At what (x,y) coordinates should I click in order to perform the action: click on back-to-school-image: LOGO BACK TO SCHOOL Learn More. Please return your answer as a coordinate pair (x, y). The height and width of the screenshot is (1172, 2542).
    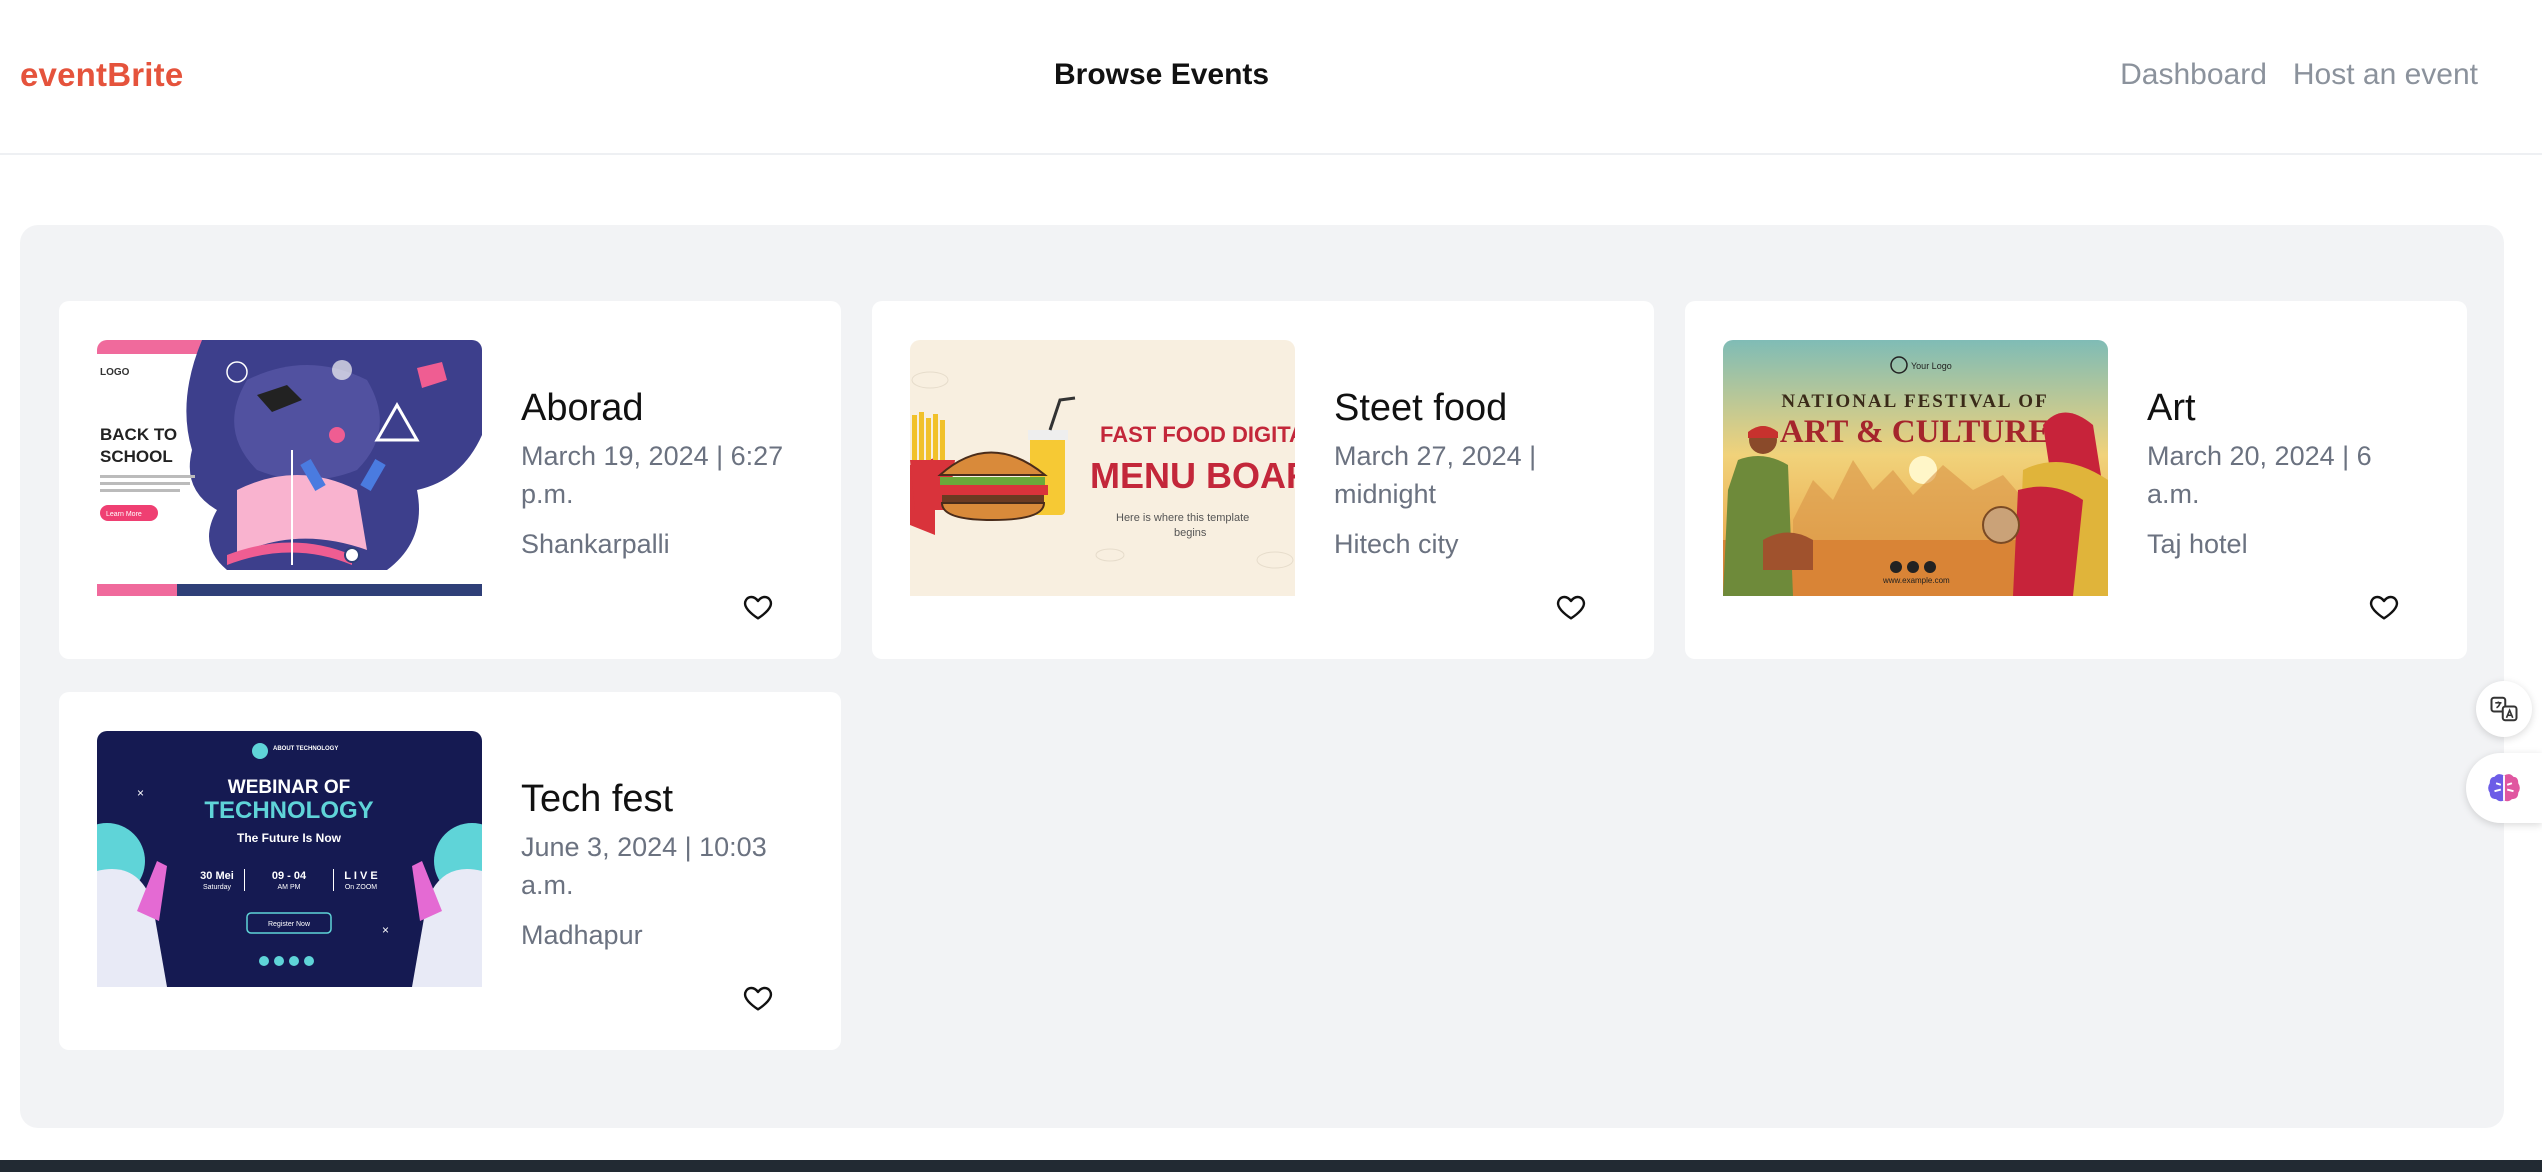
    Looking at the image, I should click on (289, 468).